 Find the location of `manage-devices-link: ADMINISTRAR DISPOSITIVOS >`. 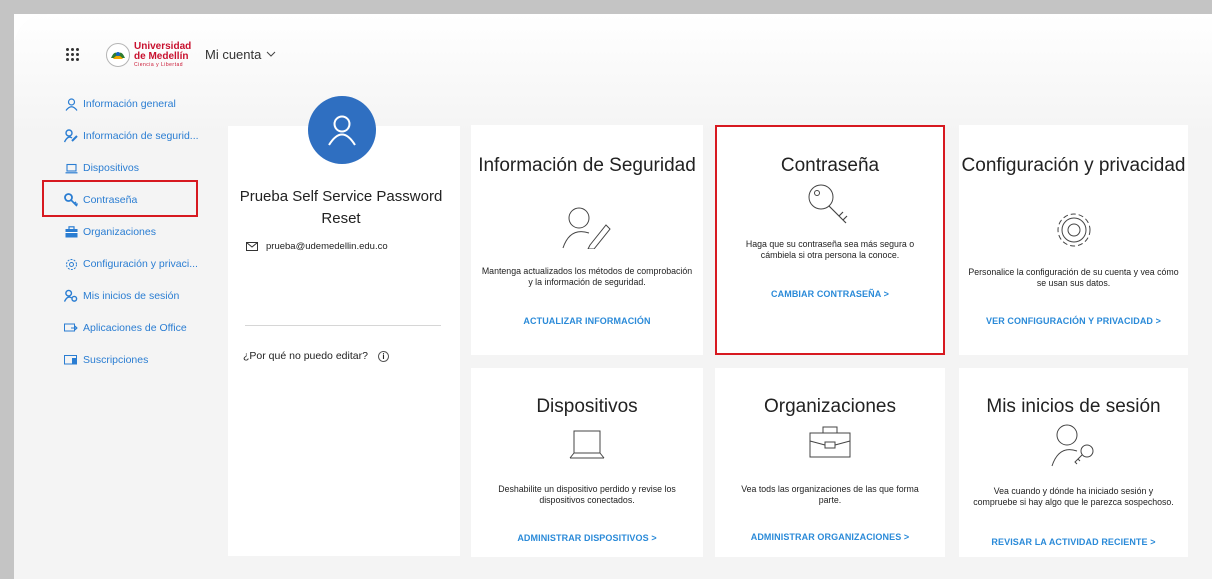

manage-devices-link: ADMINISTRAR DISPOSITIVOS > is located at coordinates (587, 538).